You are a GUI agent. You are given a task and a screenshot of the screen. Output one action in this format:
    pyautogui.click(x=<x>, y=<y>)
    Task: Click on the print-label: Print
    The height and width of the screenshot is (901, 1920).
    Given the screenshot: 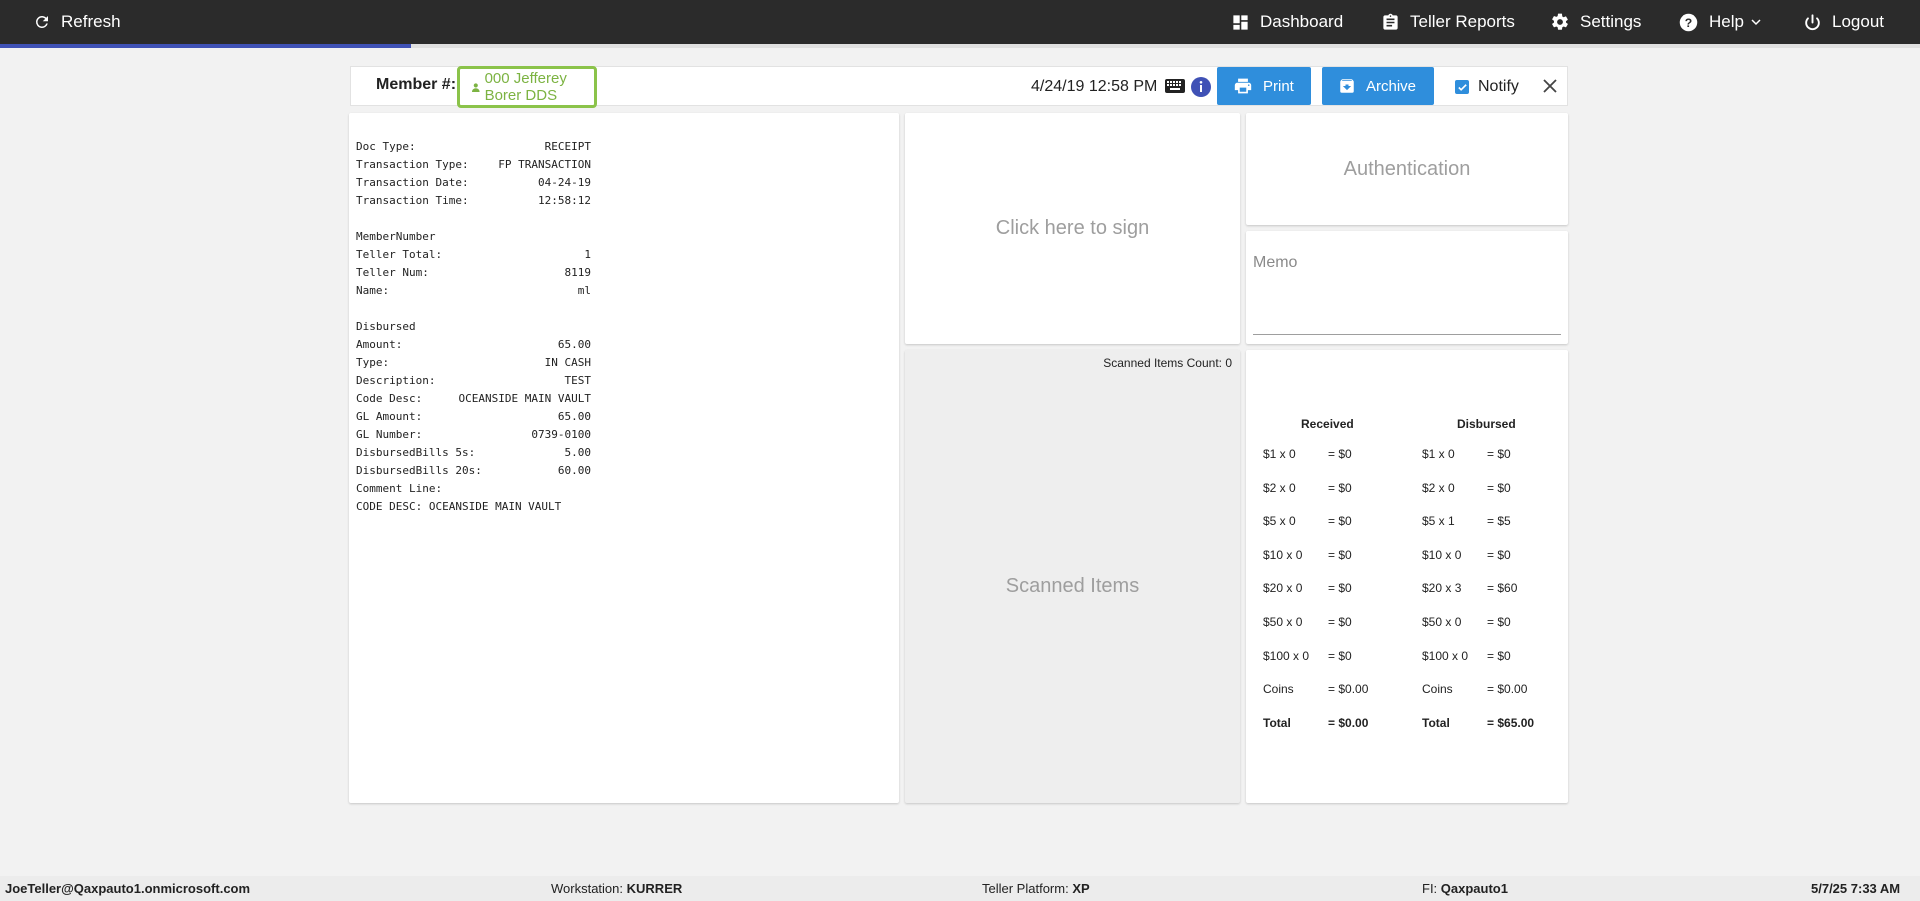 What is the action you would take?
    pyautogui.click(x=1278, y=86)
    